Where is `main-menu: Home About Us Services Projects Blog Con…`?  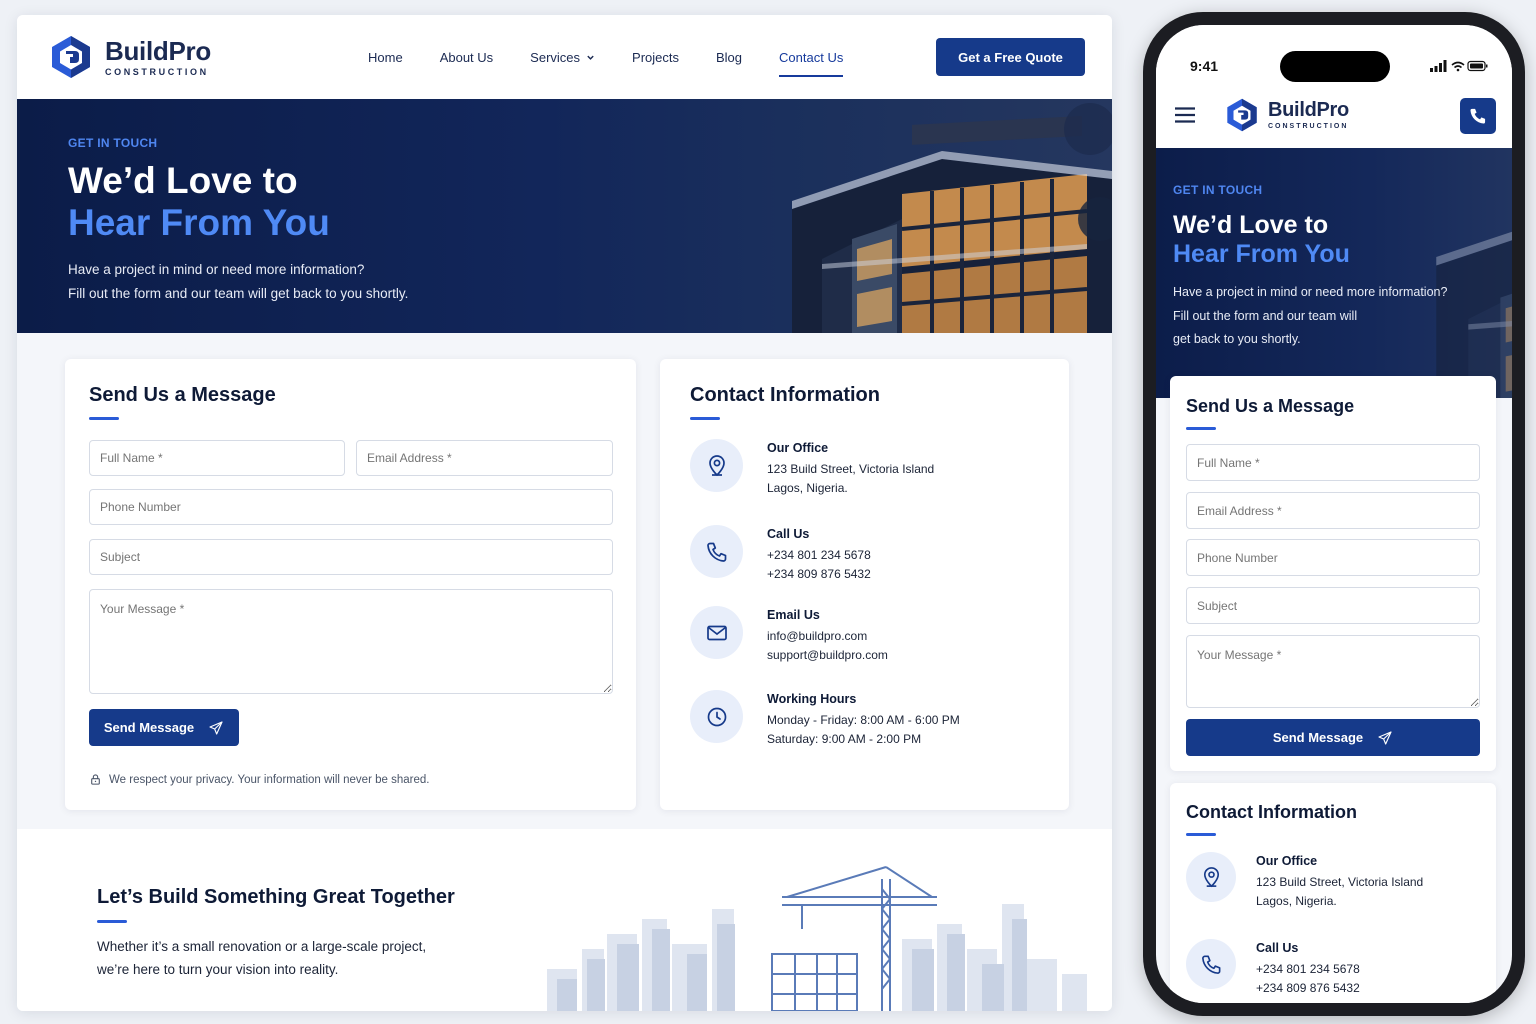 main-menu: Home About Us Services Projects Blog Con… is located at coordinates (606, 57).